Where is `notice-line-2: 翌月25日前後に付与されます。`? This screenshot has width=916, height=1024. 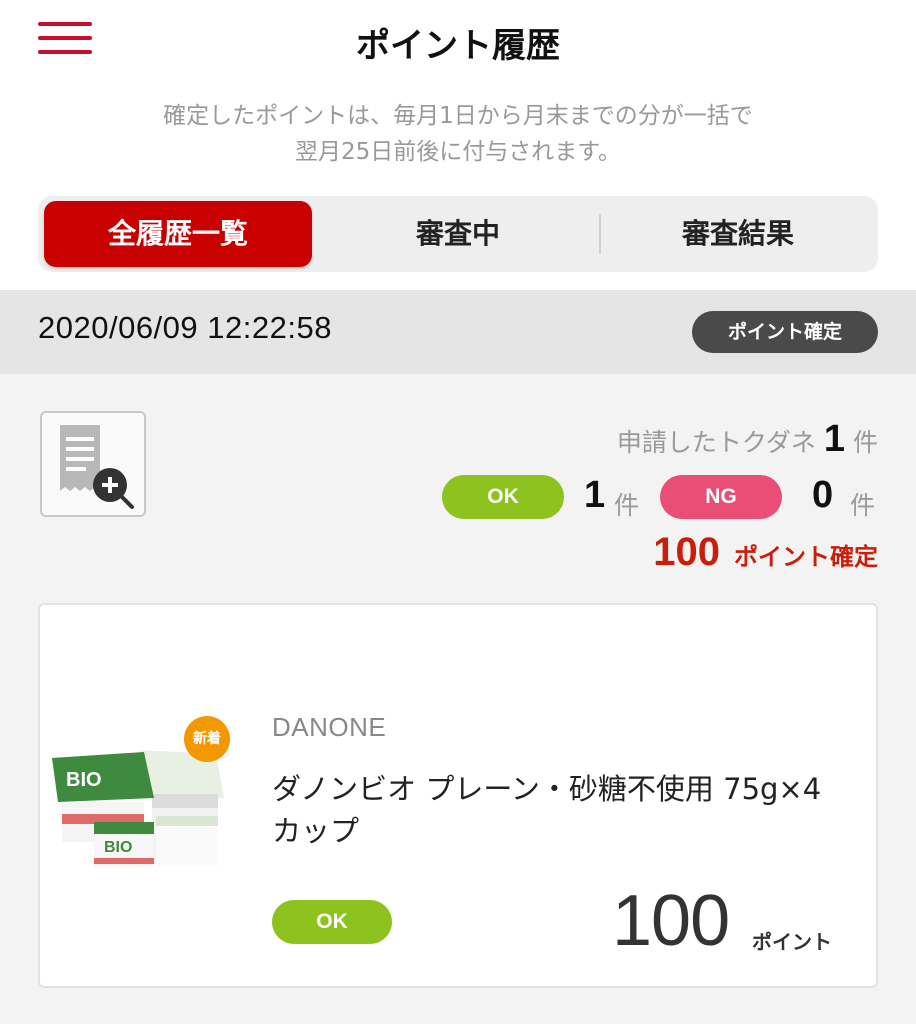
notice-line-2: 翌月25日前後に付与されます。 is located at coordinates (458, 152).